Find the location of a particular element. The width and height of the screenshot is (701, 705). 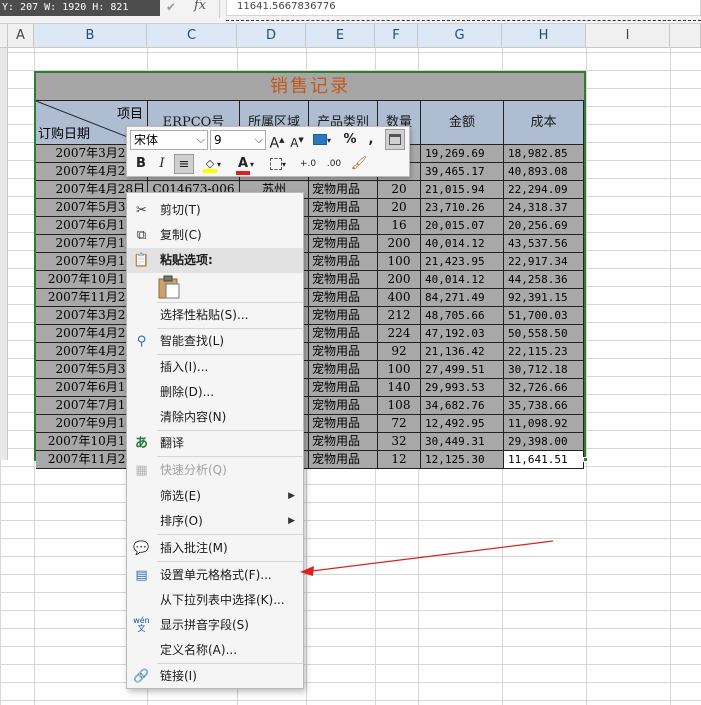

arrow-head is located at coordinates (307, 571).